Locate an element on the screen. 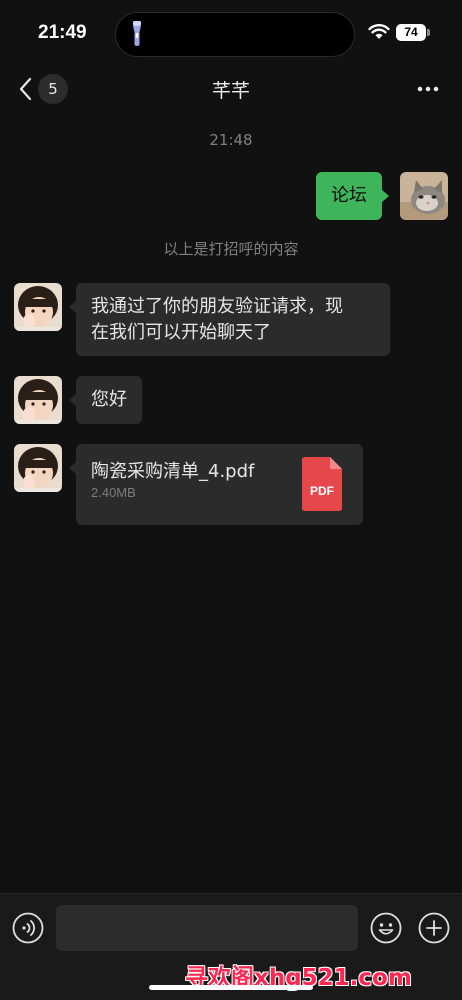  back-button: 5 is located at coordinates (41, 89).